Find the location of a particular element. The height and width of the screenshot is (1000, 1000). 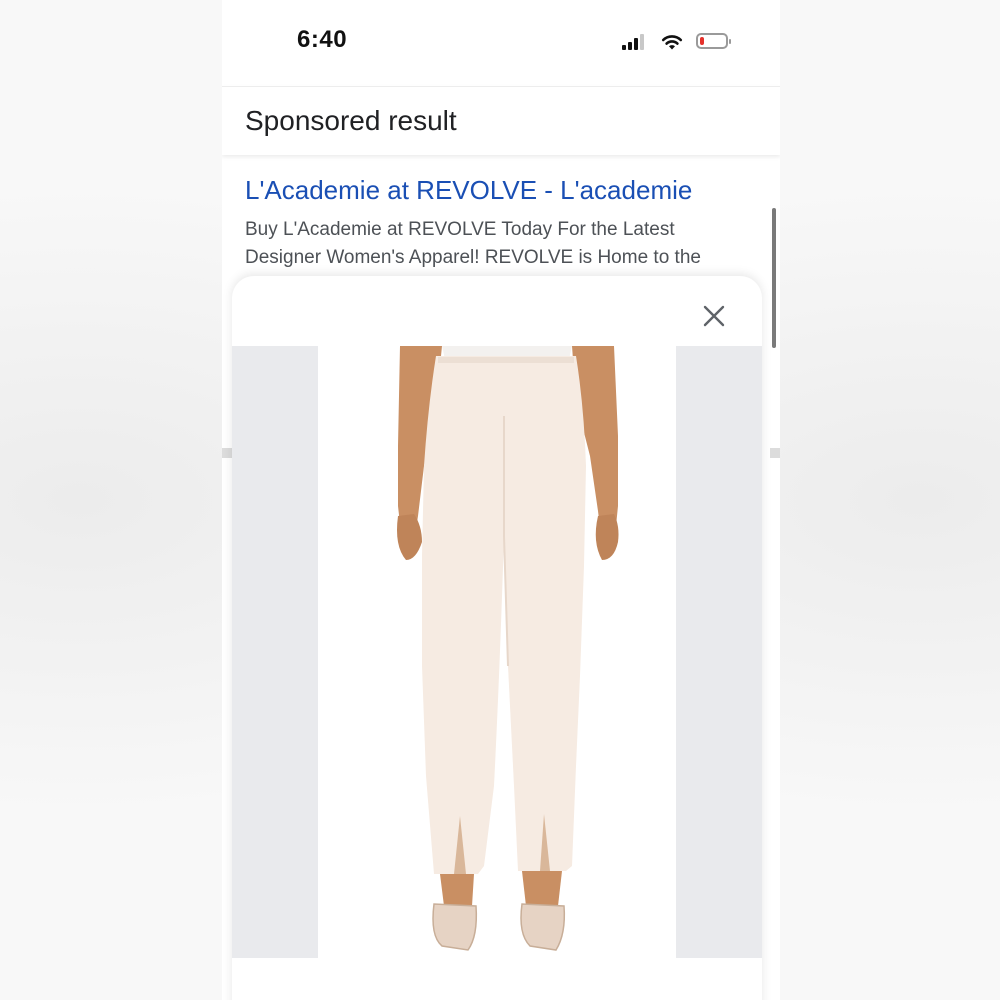

divider-right is located at coordinates (775, 453).